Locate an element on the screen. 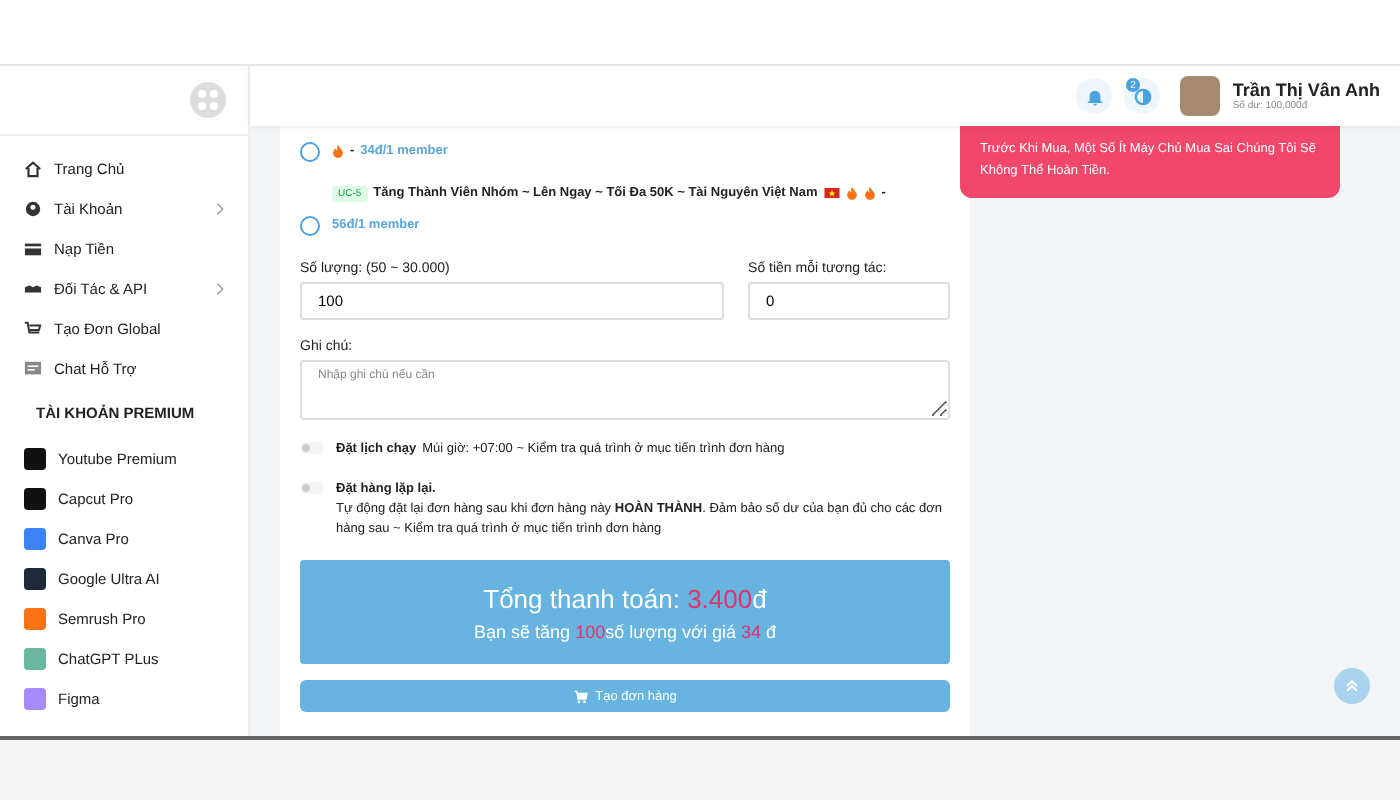 This screenshot has height=800, width=1400. fire-icon is located at coordinates (338, 151).